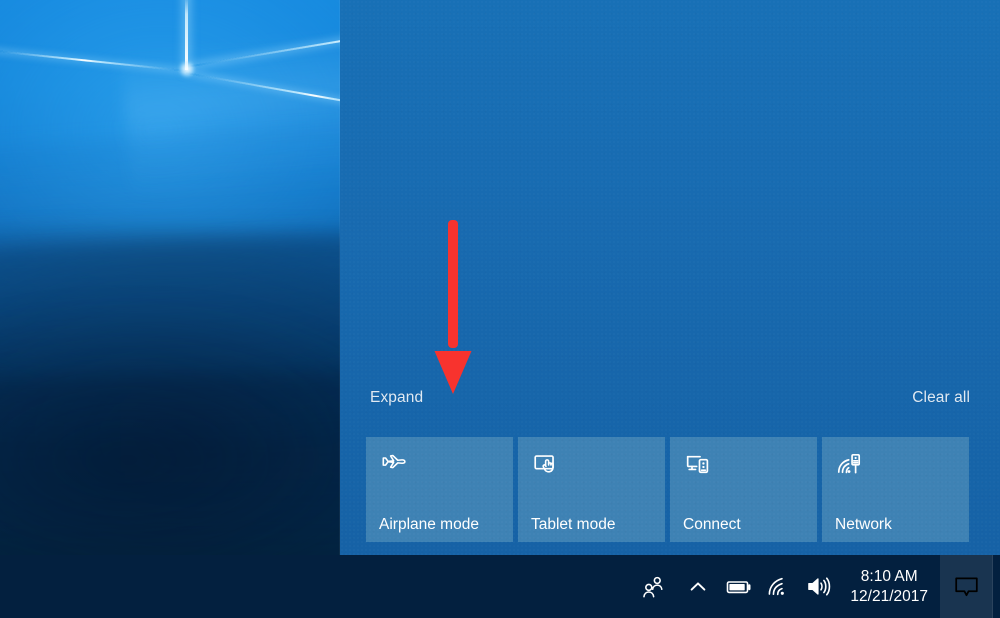 This screenshot has width=1000, height=618. I want to click on action-center-tray-button, so click(966, 586).